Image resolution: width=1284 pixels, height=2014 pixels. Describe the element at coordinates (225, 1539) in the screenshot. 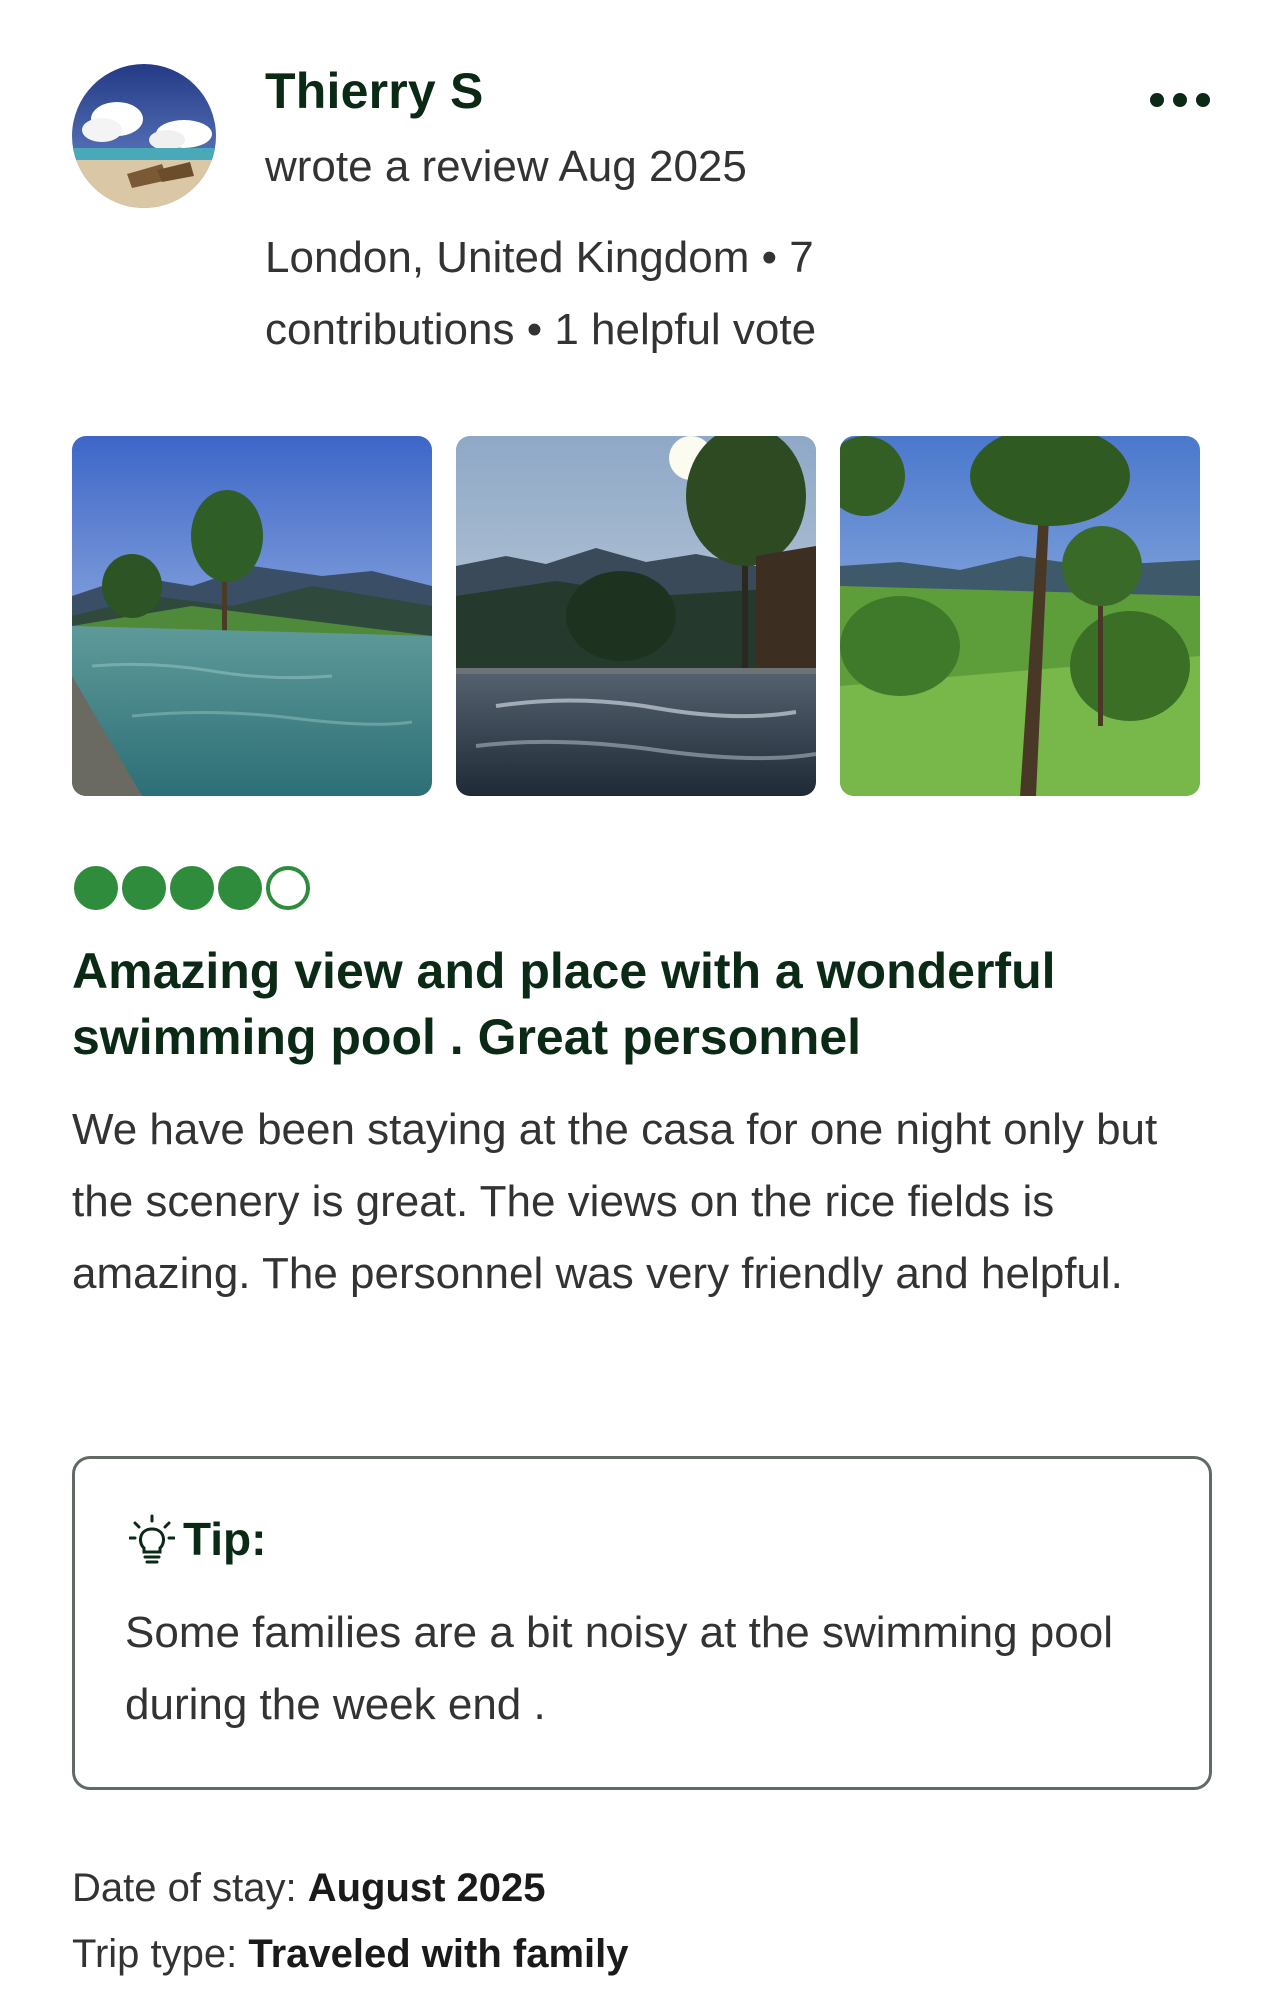

I see `tip-label: Tip:` at that location.